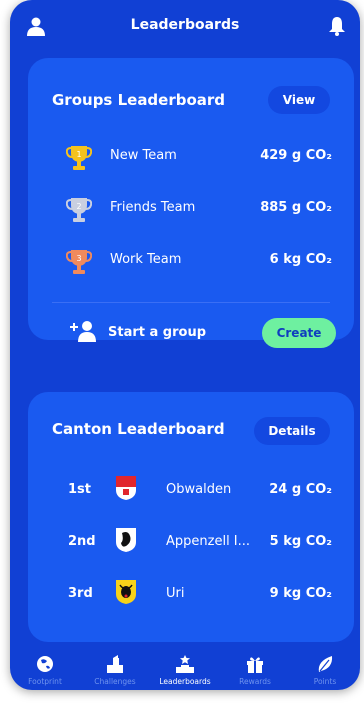 The width and height of the screenshot is (364, 705). I want to click on tab-challenges: Challenges, so click(115, 672).